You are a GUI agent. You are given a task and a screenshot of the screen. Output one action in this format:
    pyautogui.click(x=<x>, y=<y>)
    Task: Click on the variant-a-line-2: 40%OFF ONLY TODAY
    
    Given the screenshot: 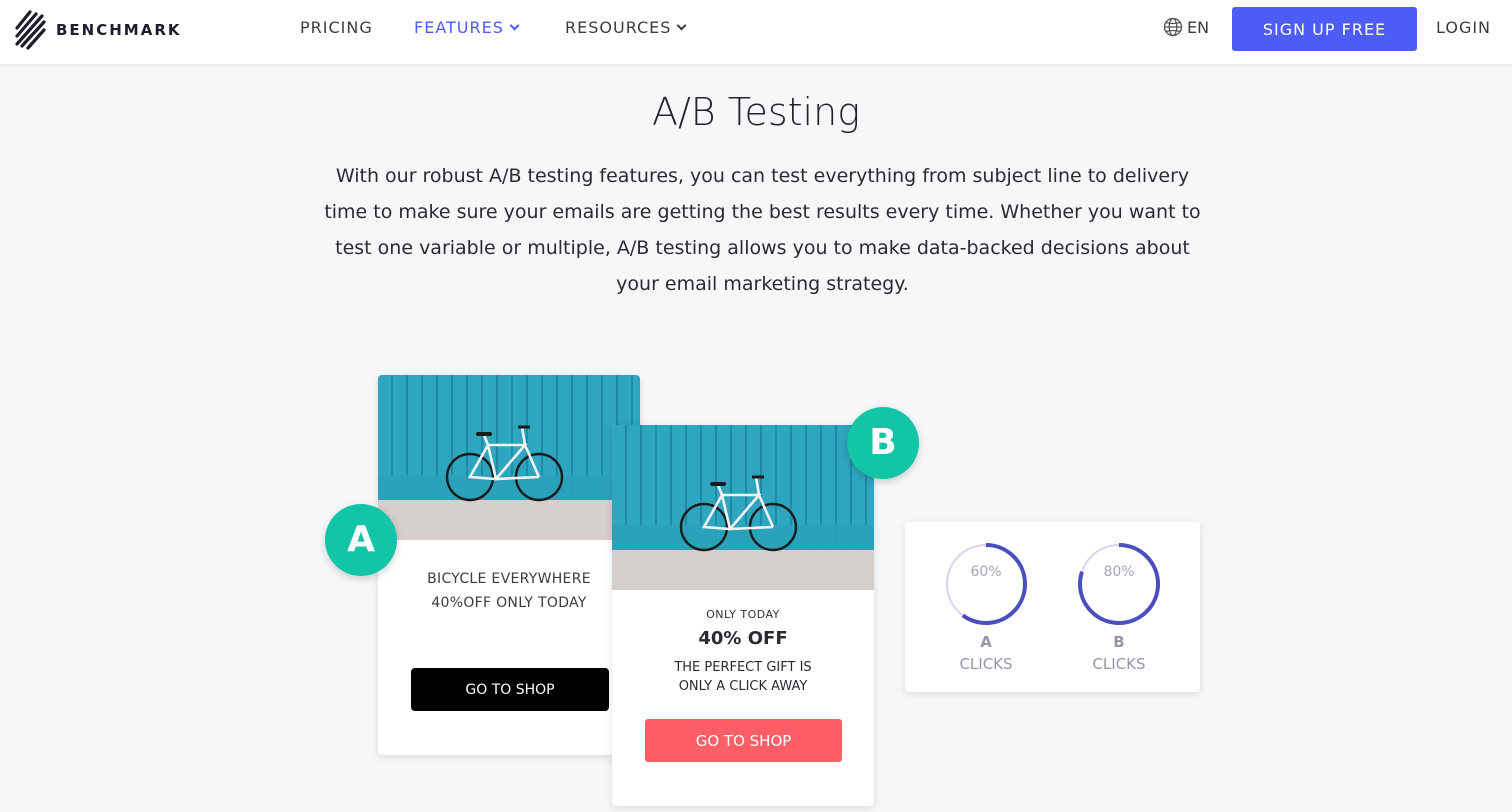 What is the action you would take?
    pyautogui.click(x=509, y=603)
    